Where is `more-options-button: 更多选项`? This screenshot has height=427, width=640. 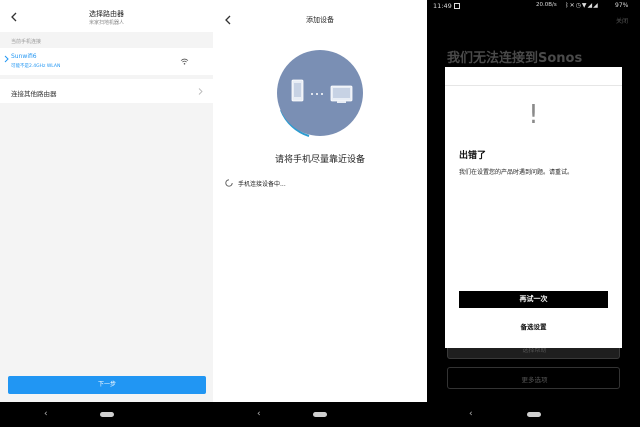
more-options-button: 更多选项 is located at coordinates (533, 378).